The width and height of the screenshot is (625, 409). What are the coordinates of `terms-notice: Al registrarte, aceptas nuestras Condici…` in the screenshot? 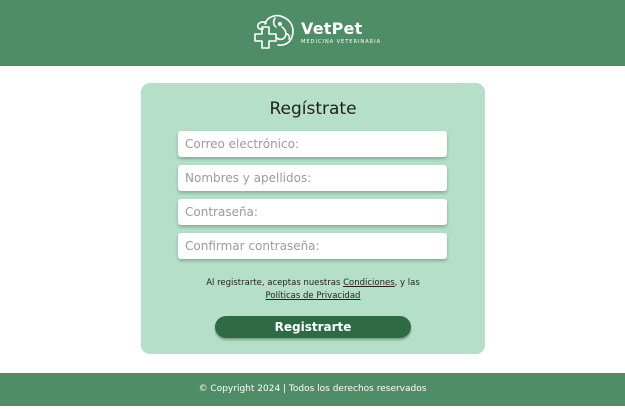 It's located at (313, 290).